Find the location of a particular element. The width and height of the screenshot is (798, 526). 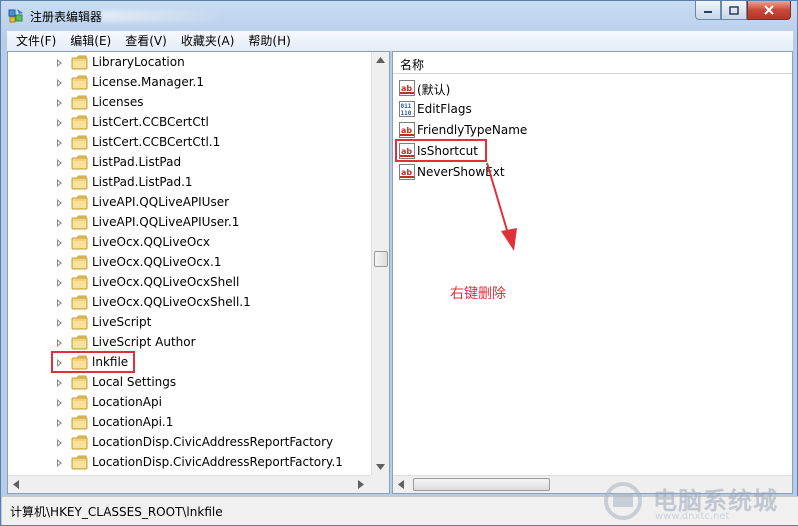

menu-favorites: 收藏夹(A) is located at coordinates (208, 41).